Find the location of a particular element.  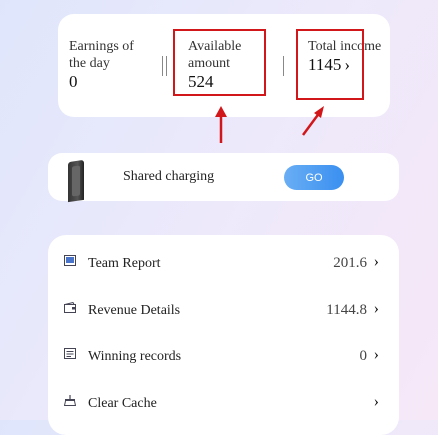

menu-item-label: Team Report is located at coordinates (124, 263).